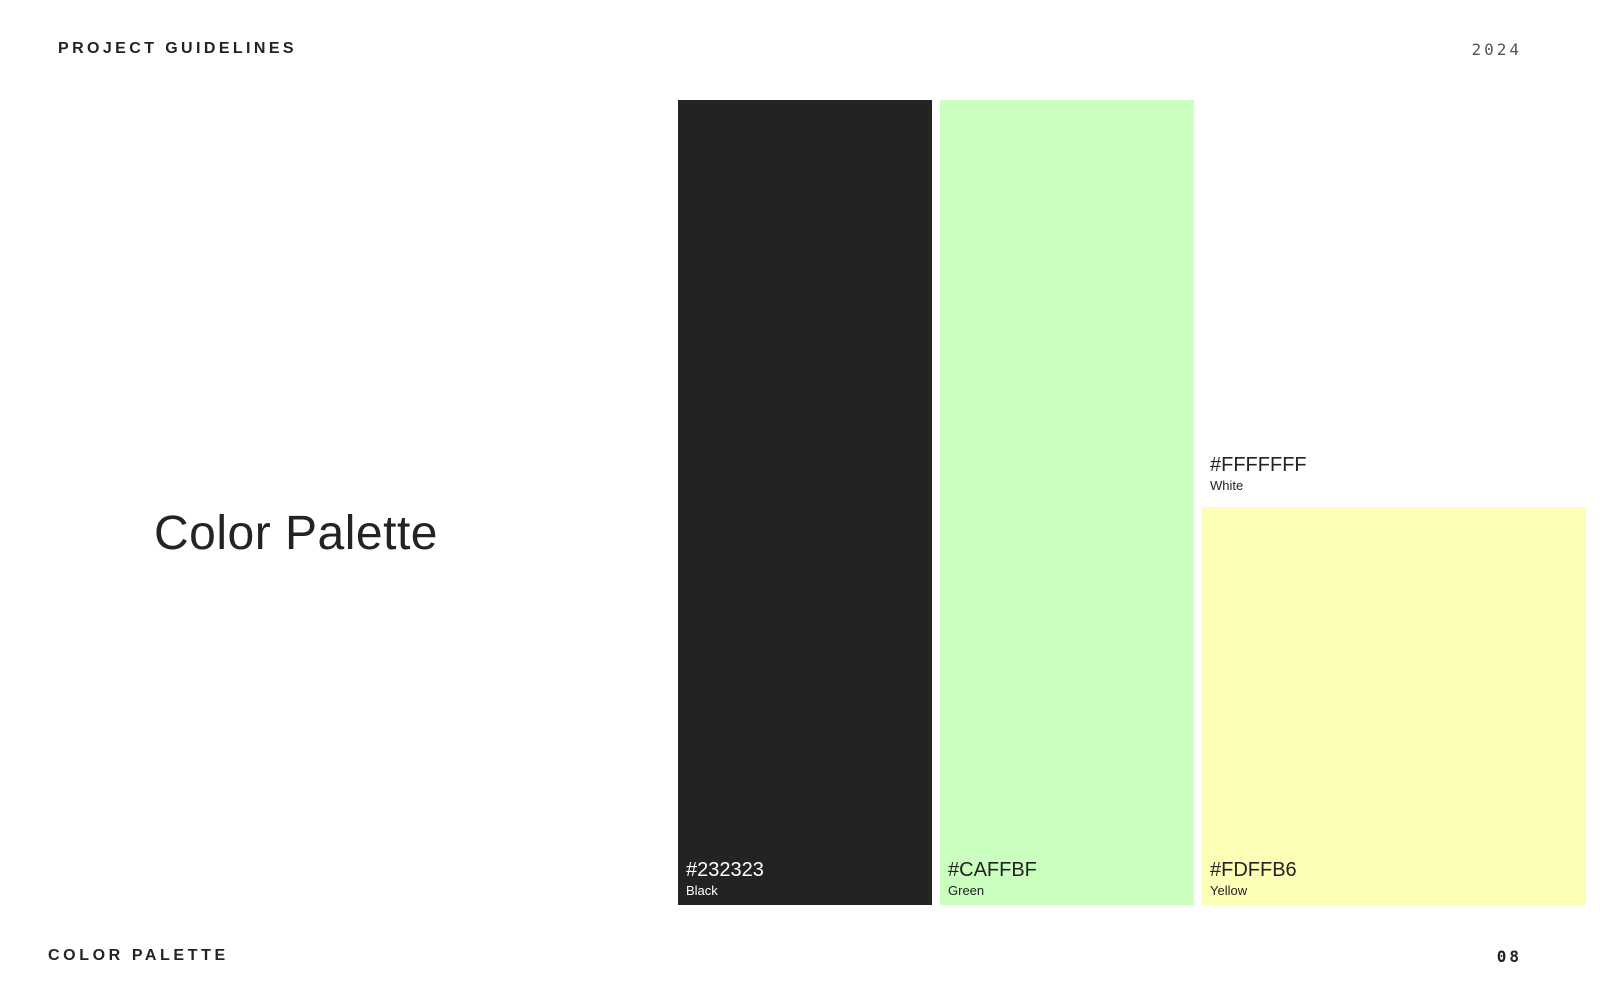  I want to click on swatch-hex-code: #CAFFBF, so click(992, 870).